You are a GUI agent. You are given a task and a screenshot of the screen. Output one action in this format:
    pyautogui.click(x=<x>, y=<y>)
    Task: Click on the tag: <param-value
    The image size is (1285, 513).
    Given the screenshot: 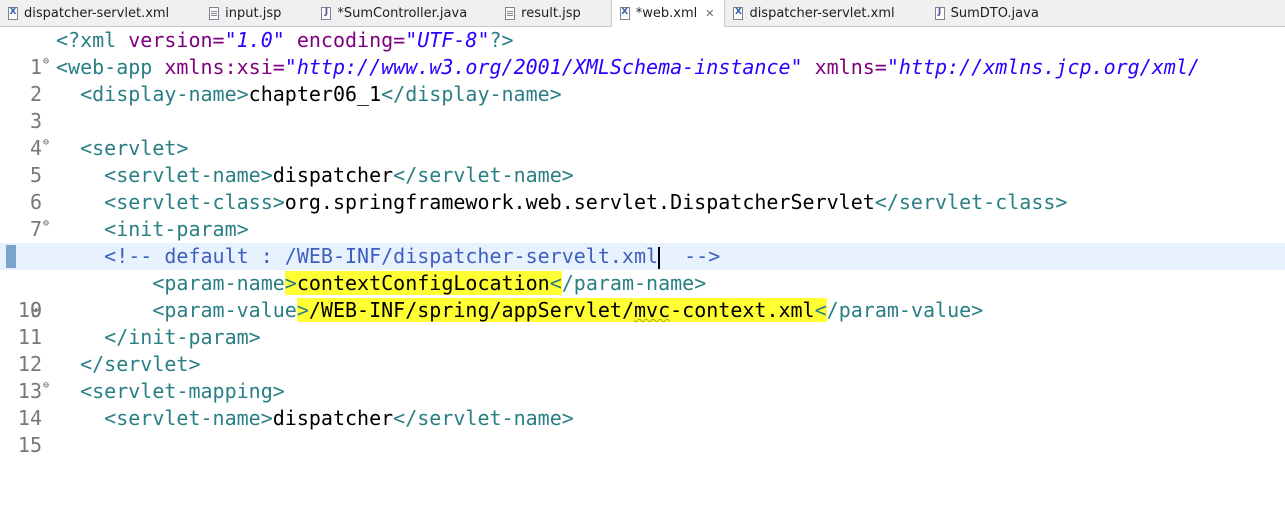 What is the action you would take?
    pyautogui.click(x=176, y=310)
    